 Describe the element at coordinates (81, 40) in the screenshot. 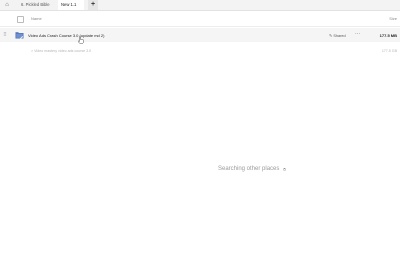

I see `mouse-cursor-icon` at that location.